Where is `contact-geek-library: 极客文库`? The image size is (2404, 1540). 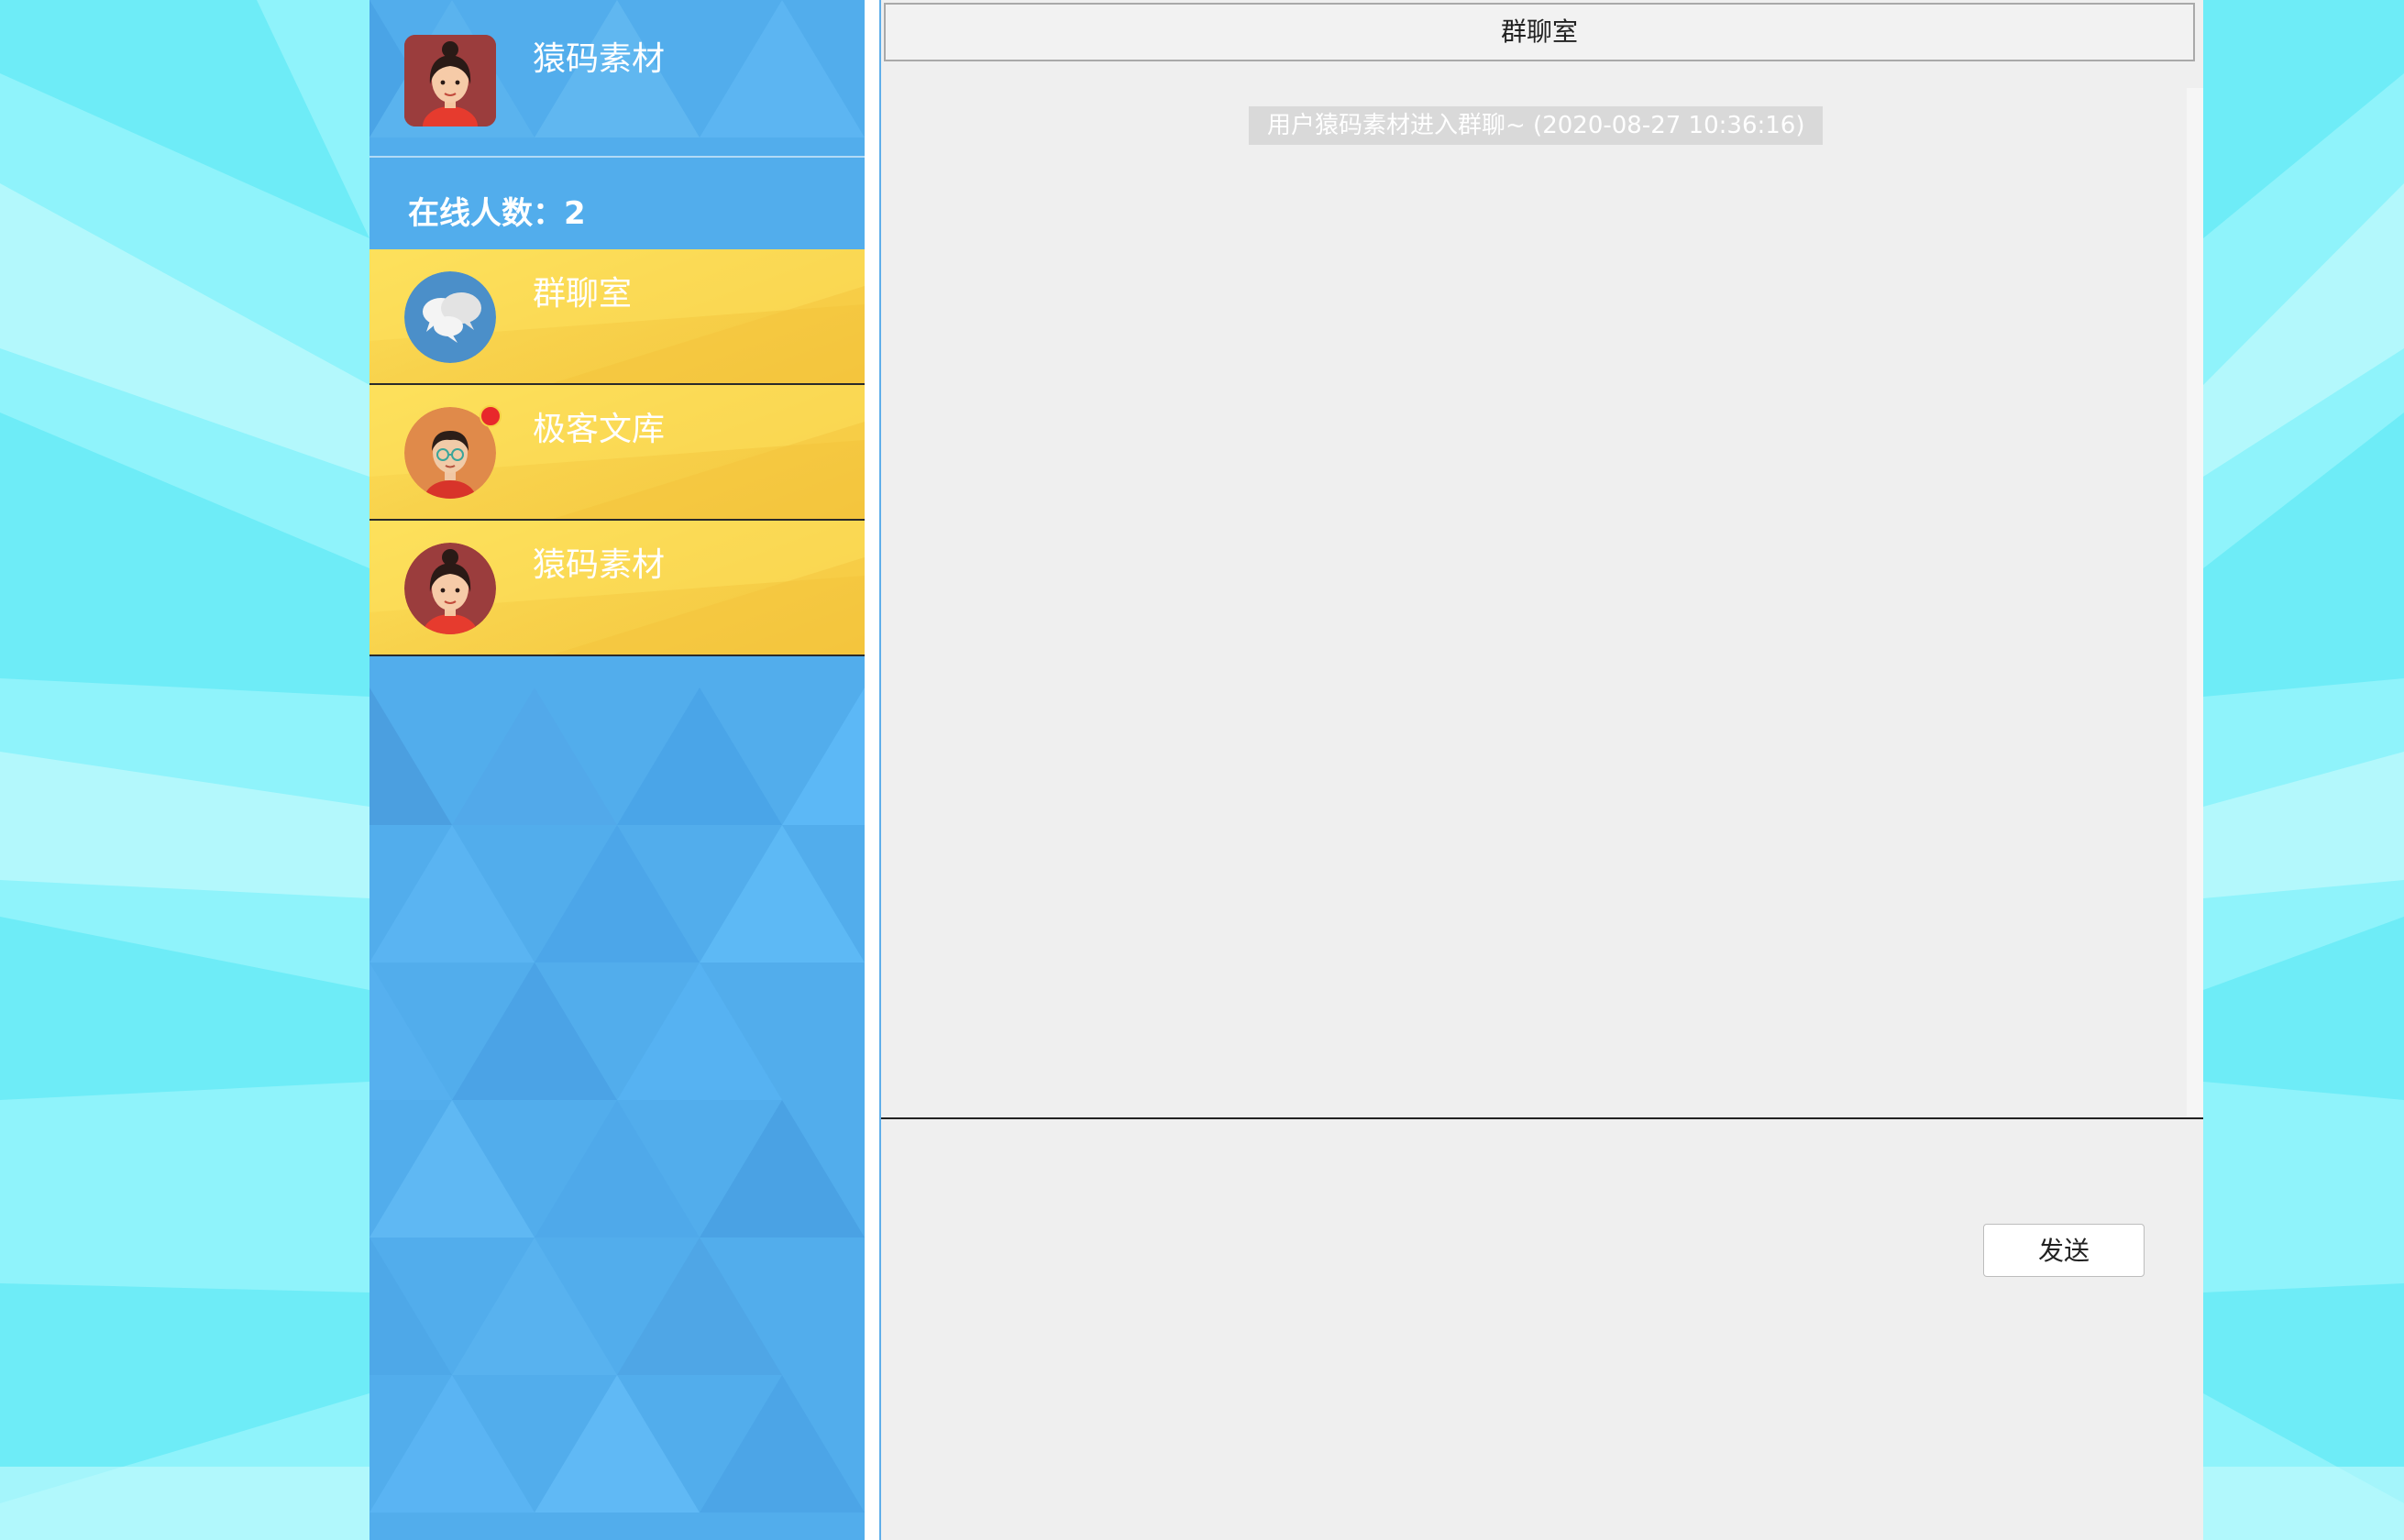 contact-geek-library: 极客文库 is located at coordinates (617, 453).